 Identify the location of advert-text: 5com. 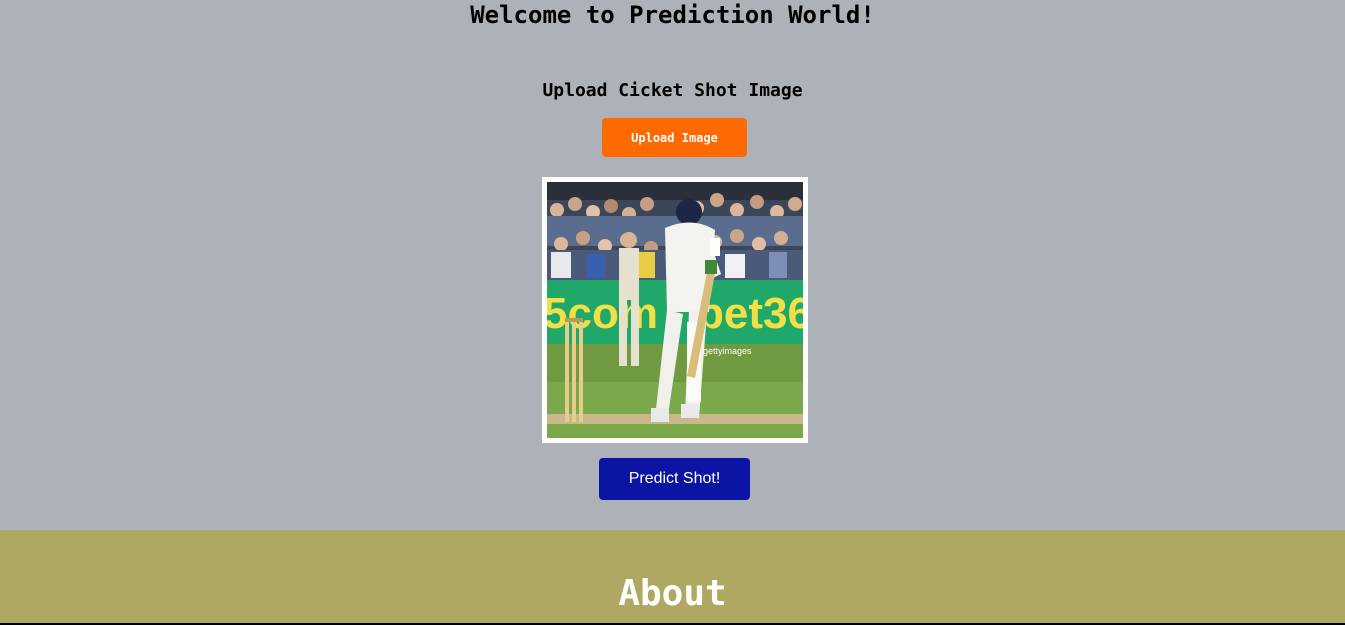
(602, 313).